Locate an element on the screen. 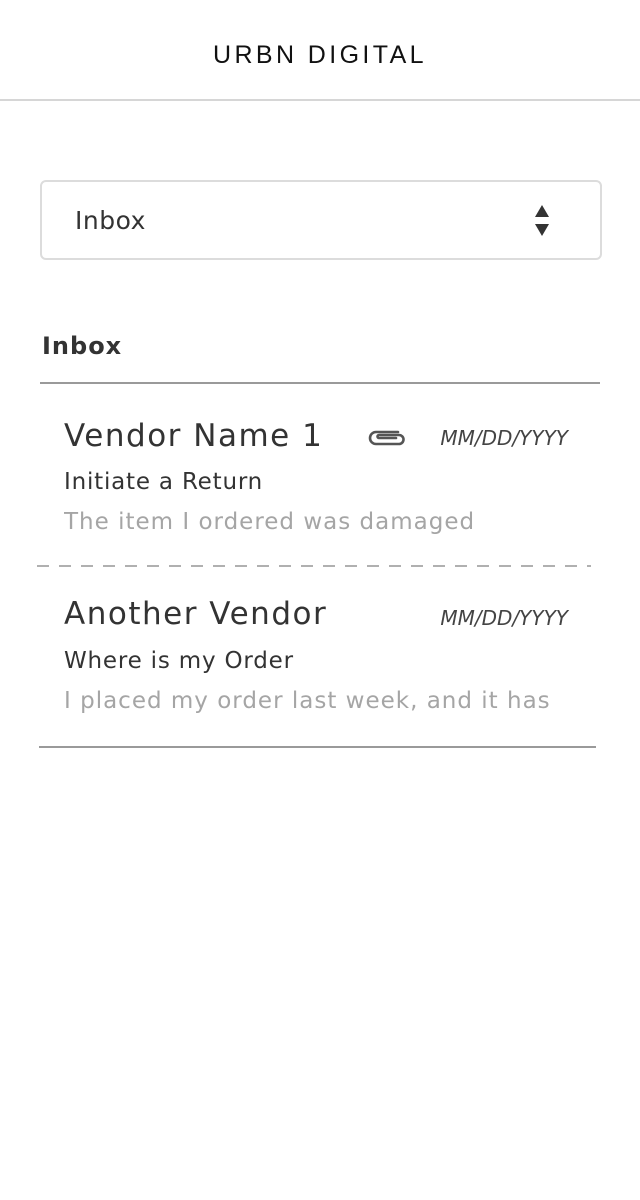  message-preview: I placed my order last week, and it has is located at coordinates (307, 701).